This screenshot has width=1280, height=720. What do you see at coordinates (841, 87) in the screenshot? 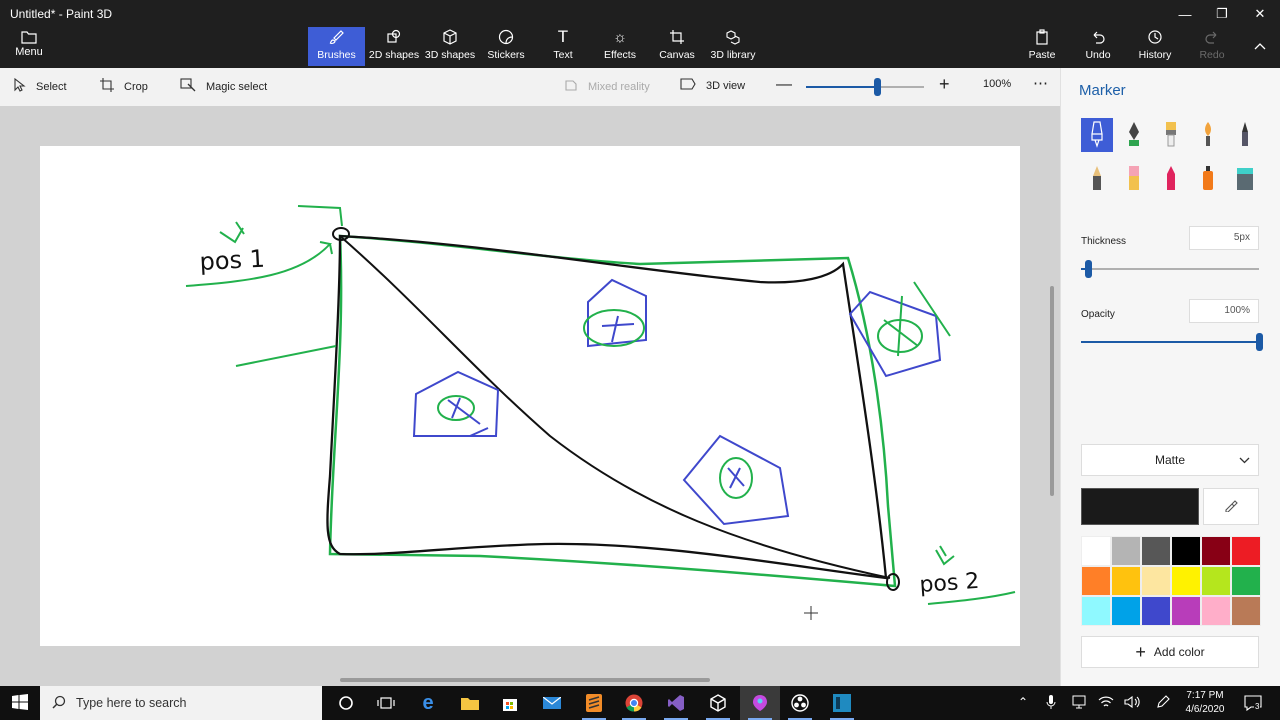
I see `zoom-slider-fill` at bounding box center [841, 87].